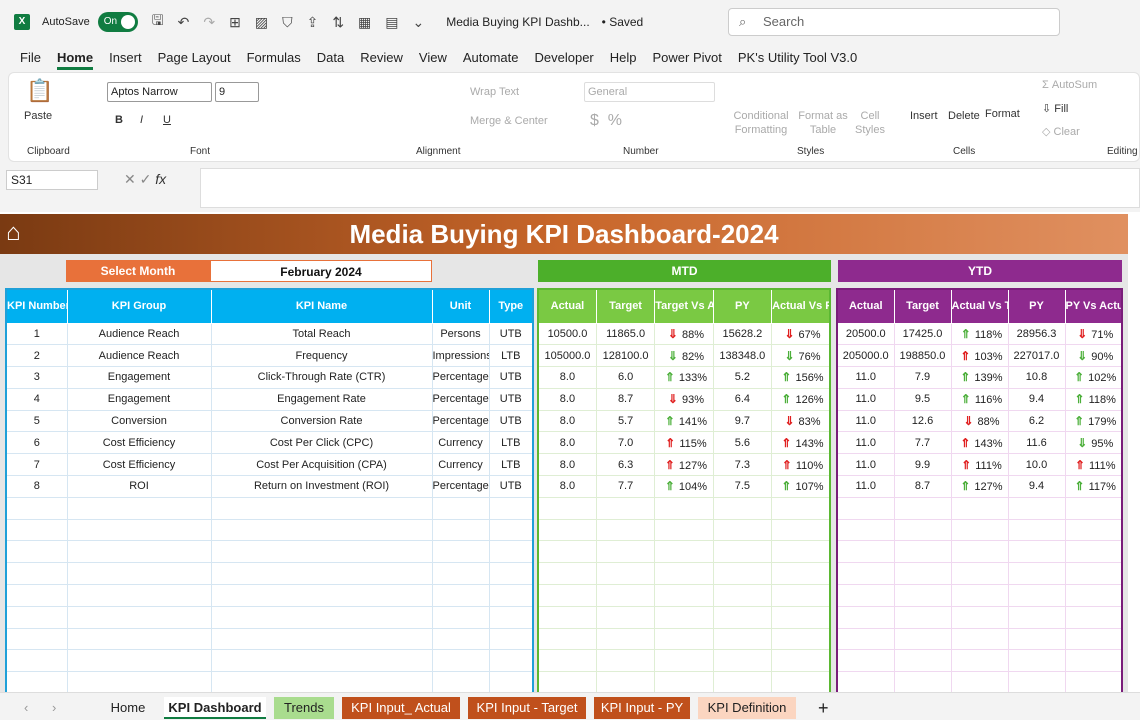  What do you see at coordinates (747, 708) in the screenshot?
I see `sheet-tab-kpi-definition: KPI Definition` at bounding box center [747, 708].